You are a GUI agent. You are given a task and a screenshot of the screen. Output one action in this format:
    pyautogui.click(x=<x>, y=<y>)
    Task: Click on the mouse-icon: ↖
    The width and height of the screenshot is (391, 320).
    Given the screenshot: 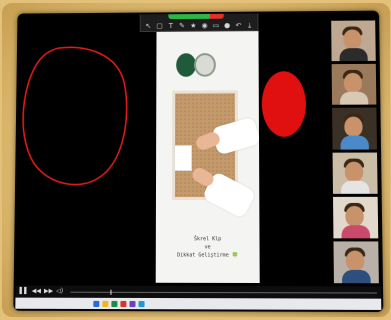 What is the action you would take?
    pyautogui.click(x=148, y=26)
    